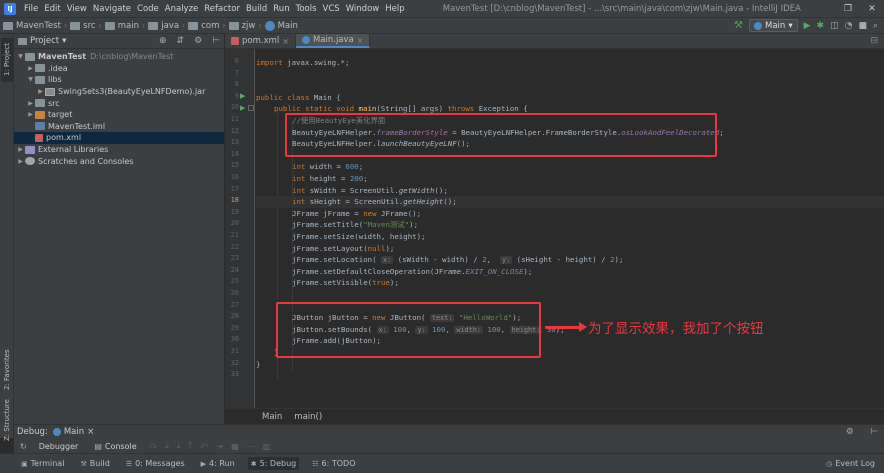  What do you see at coordinates (7, 420) in the screenshot?
I see `structure-tool-tab: Z: Structure` at bounding box center [7, 420].